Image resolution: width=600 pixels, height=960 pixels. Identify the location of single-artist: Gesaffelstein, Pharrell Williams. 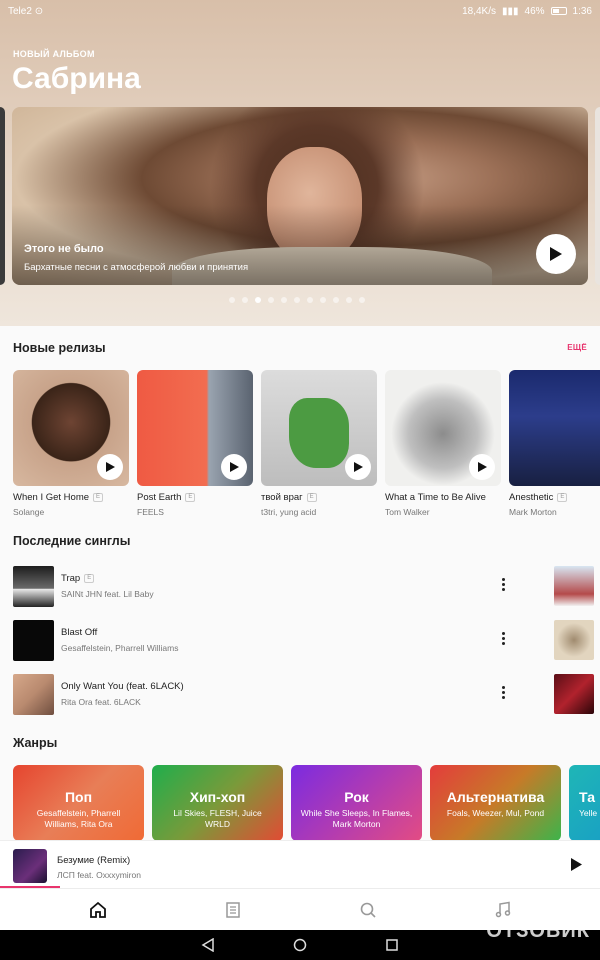
(120, 648).